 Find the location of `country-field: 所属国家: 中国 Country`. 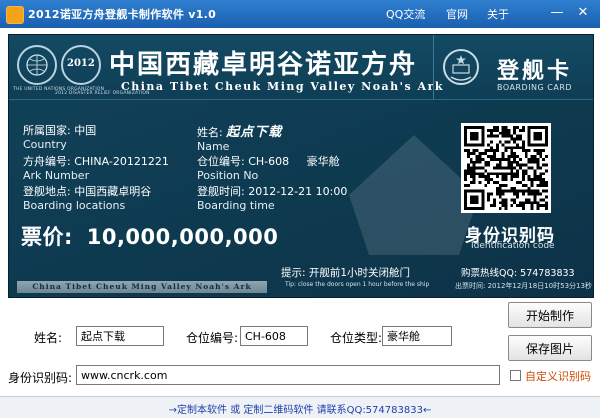

country-field: 所属国家: 中国 Country is located at coordinates (59, 136).